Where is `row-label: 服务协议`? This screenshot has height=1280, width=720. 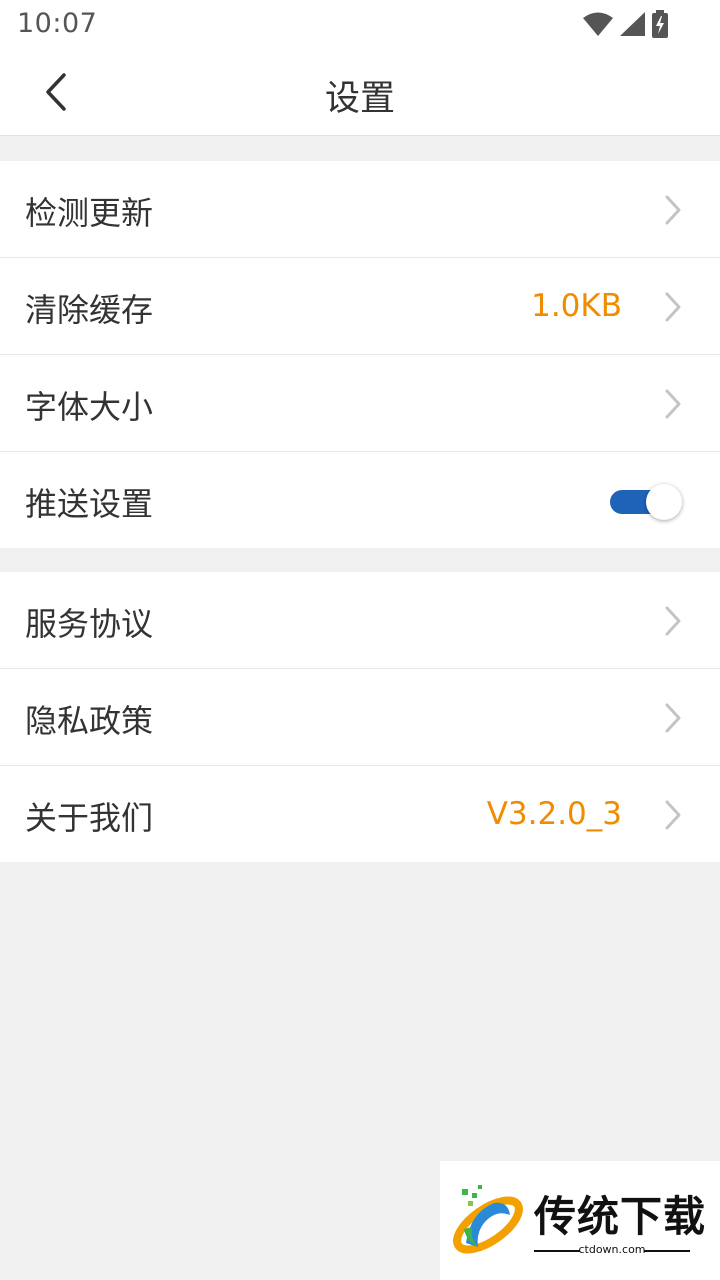
row-label: 服务协议 is located at coordinates (89, 624).